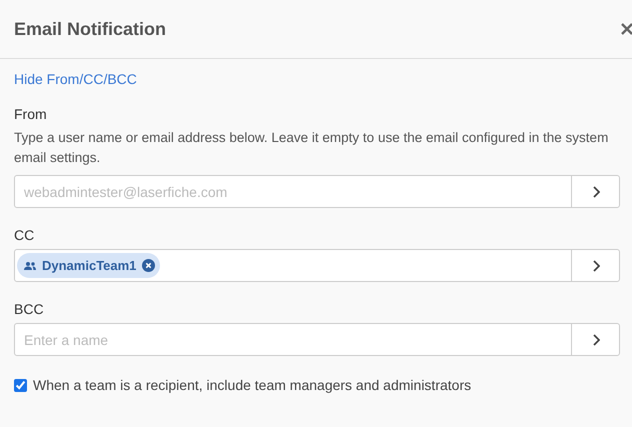 The width and height of the screenshot is (632, 427). What do you see at coordinates (29, 309) in the screenshot?
I see `field-label: BCC` at bounding box center [29, 309].